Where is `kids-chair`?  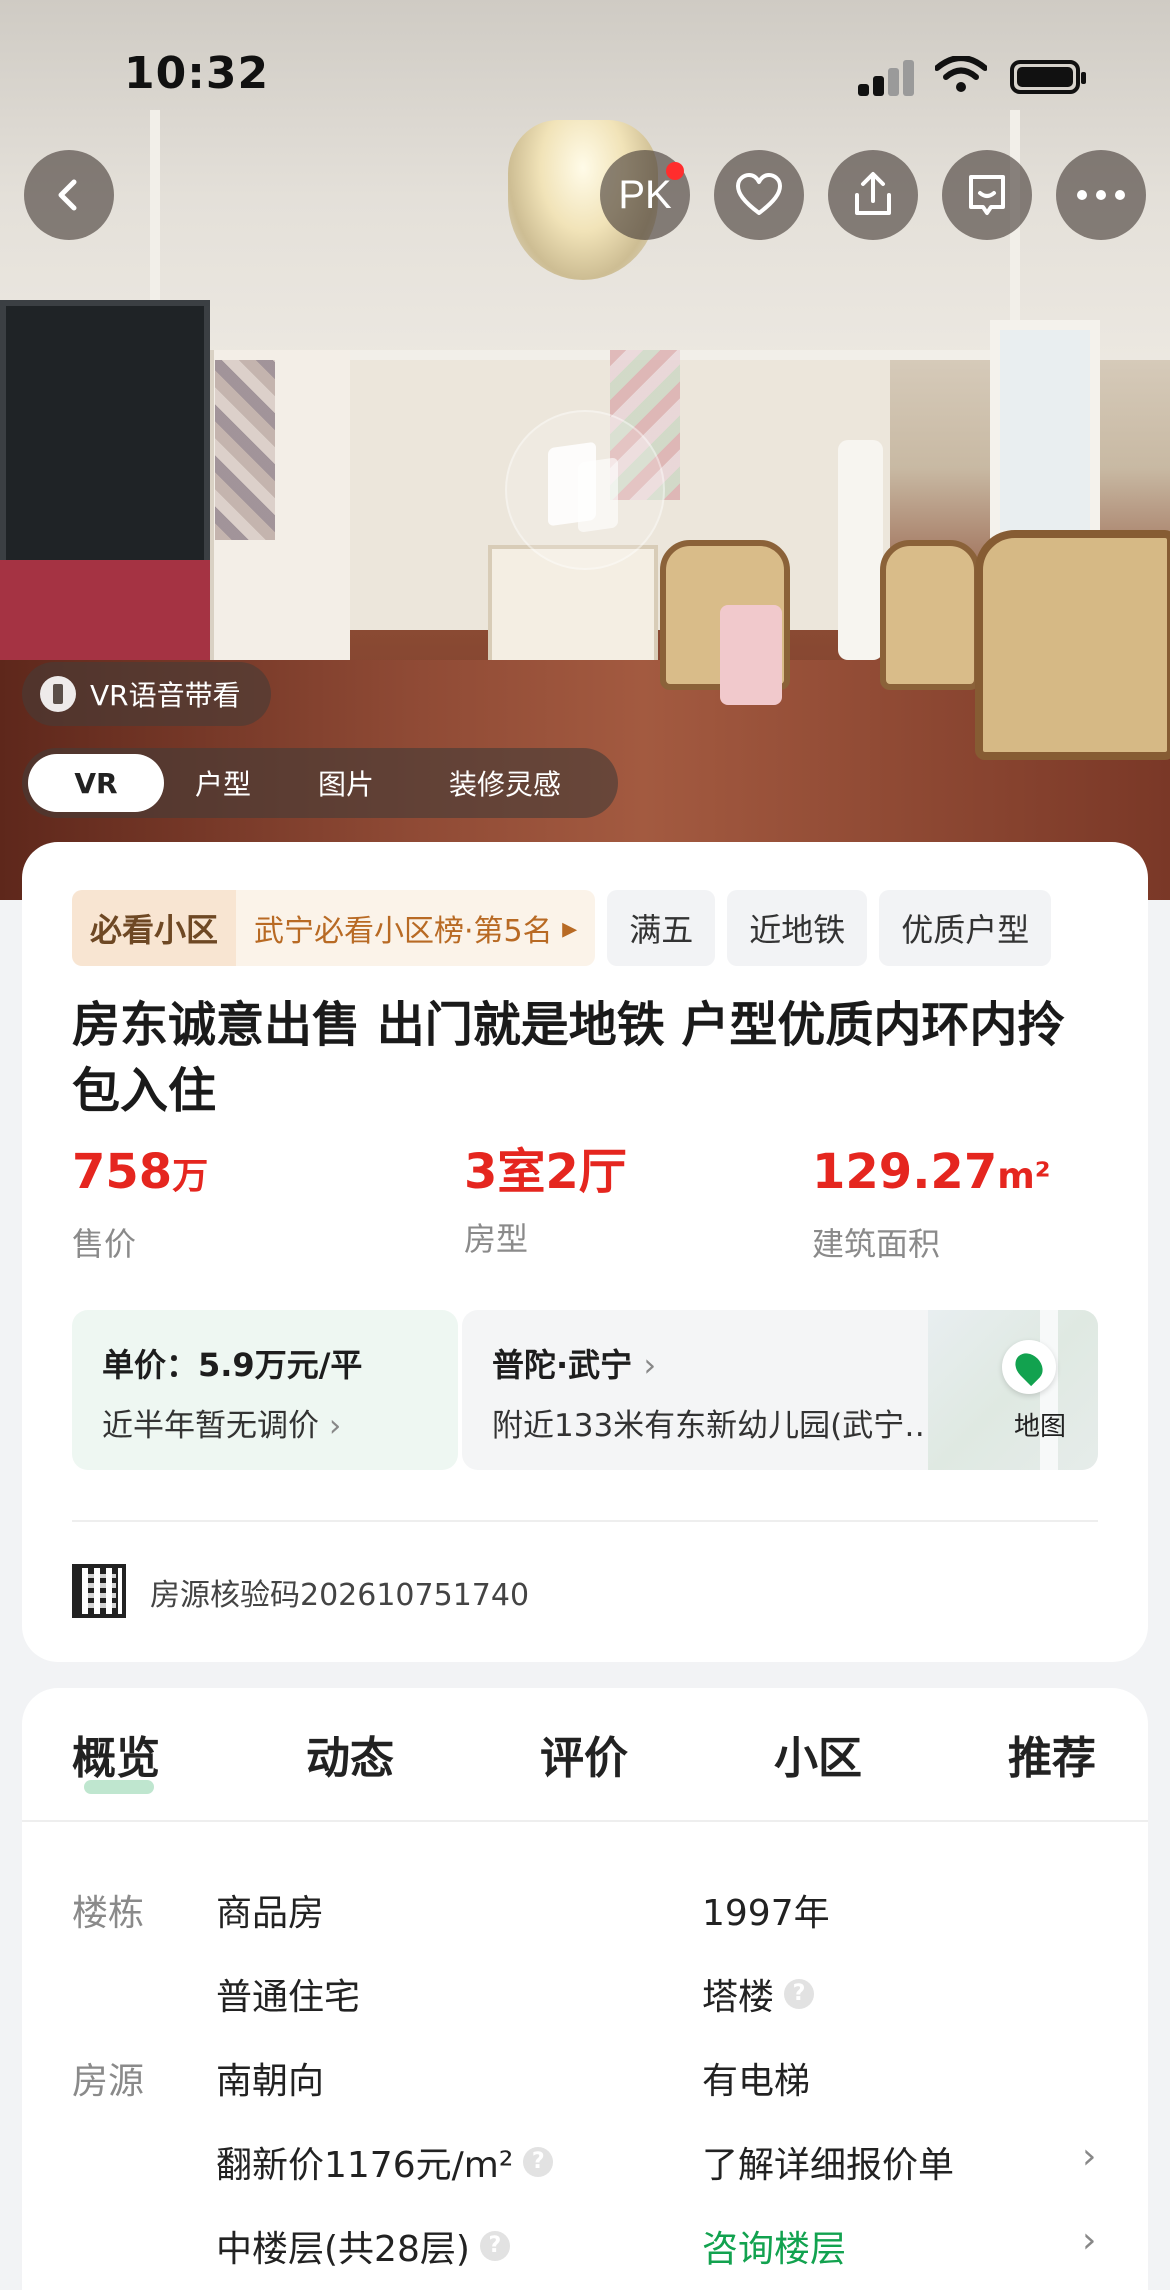
kids-chair is located at coordinates (751, 655).